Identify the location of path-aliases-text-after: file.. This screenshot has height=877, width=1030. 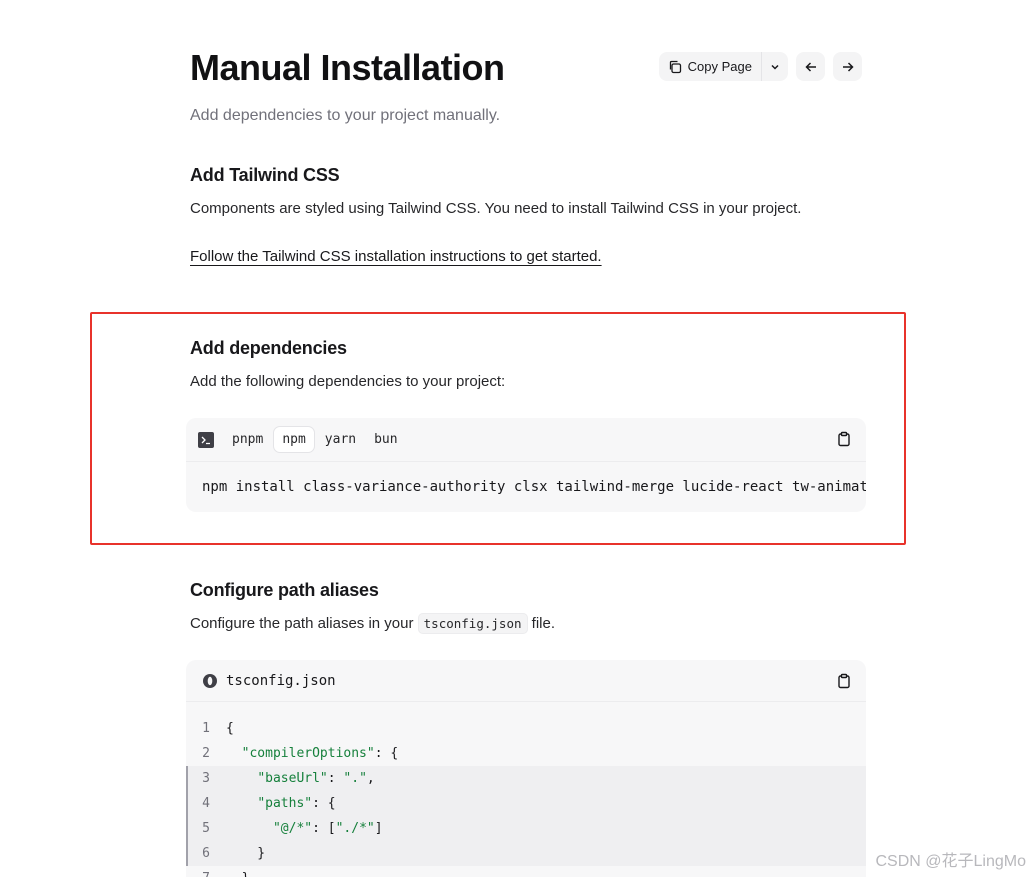
(543, 623).